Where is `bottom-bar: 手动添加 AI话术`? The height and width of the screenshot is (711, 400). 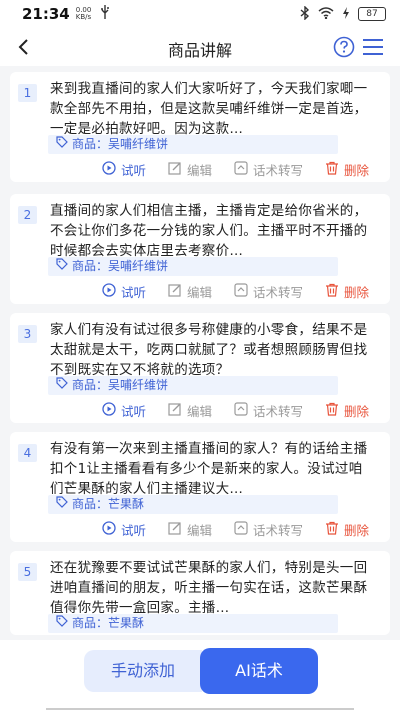
bottom-bar: 手动添加 AI话术 is located at coordinates (200, 675).